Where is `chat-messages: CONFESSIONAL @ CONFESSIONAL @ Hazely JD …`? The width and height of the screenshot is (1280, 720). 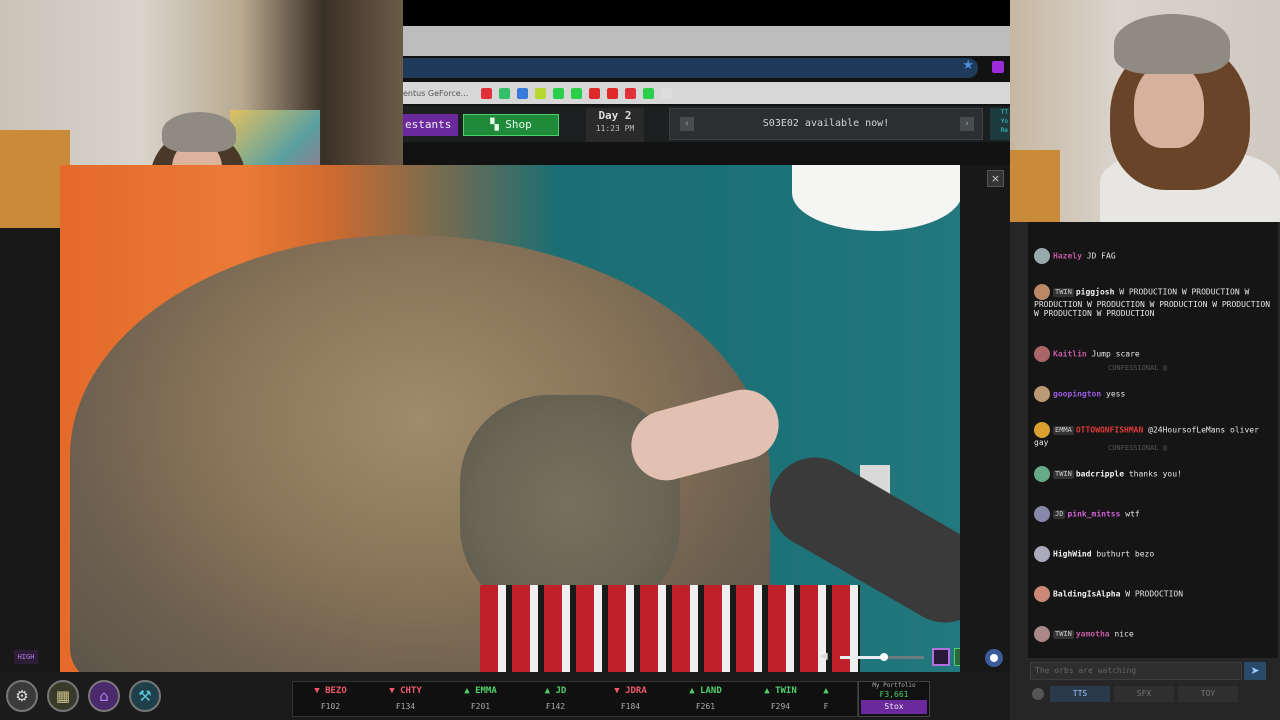
chat-messages: CONFESSIONAL @ CONFESSIONAL @ Hazely JD … is located at coordinates (1153, 440).